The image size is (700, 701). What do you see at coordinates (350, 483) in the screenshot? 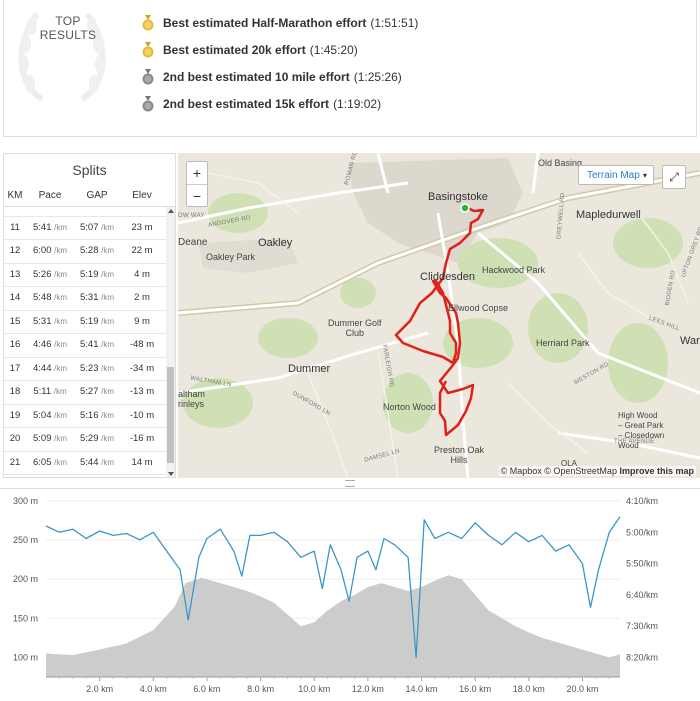
I see `resize-handle` at bounding box center [350, 483].